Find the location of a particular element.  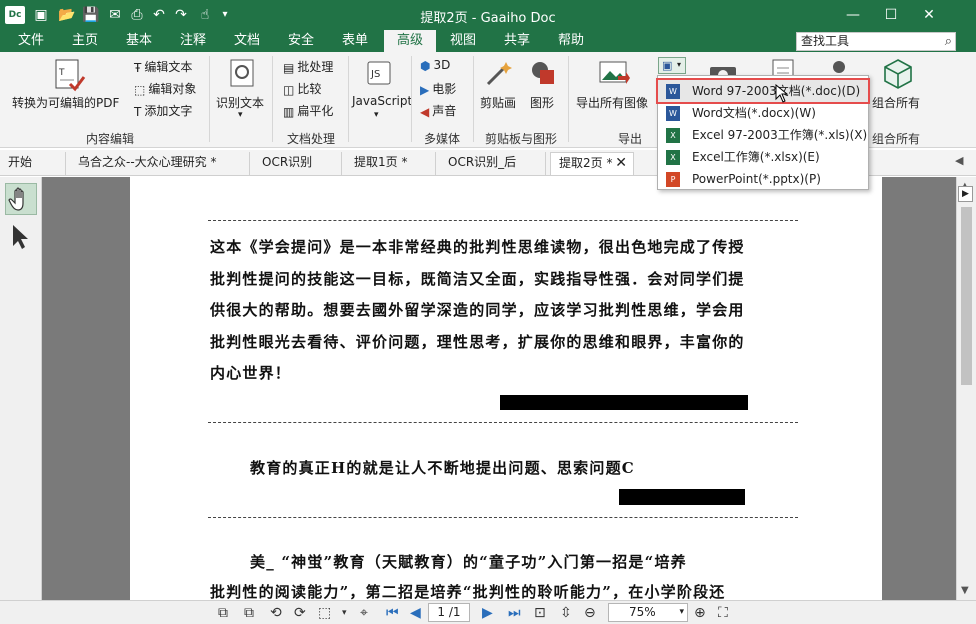

search-icon: ⌕ is located at coordinates (948, 41).